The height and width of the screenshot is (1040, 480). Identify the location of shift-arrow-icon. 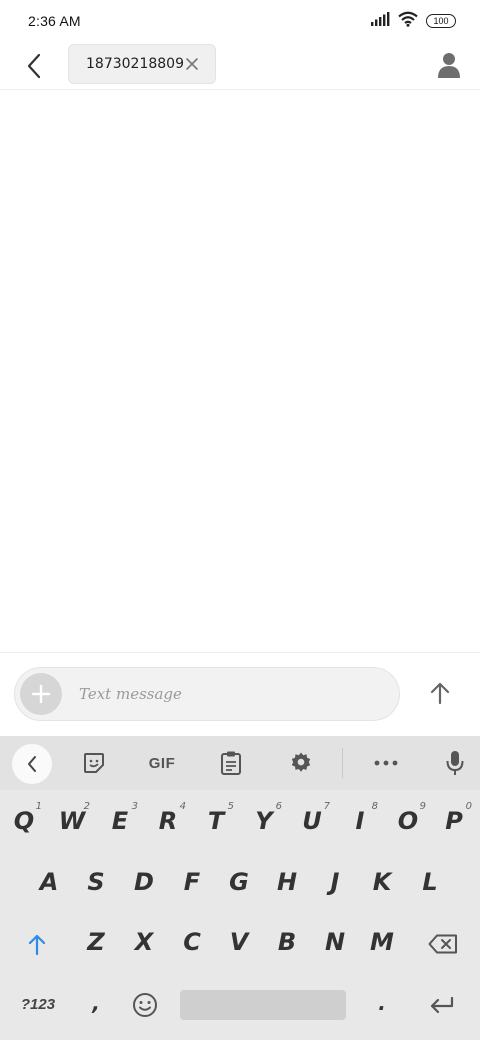
(37, 944).